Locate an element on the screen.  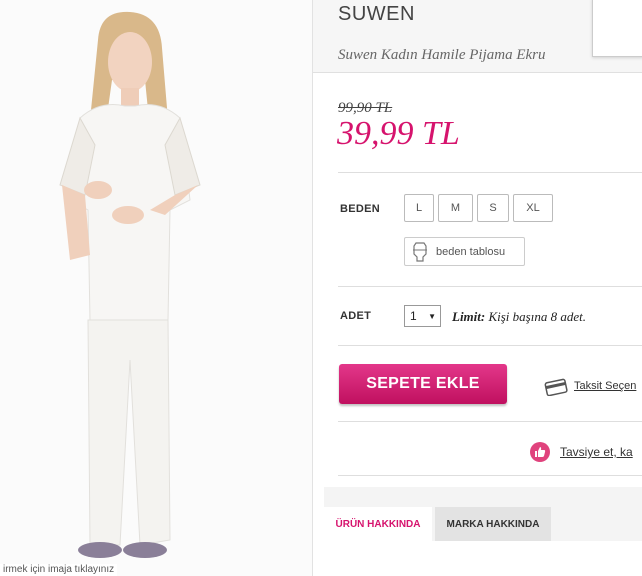
installment-label: Taksit Seçen is located at coordinates (605, 386).